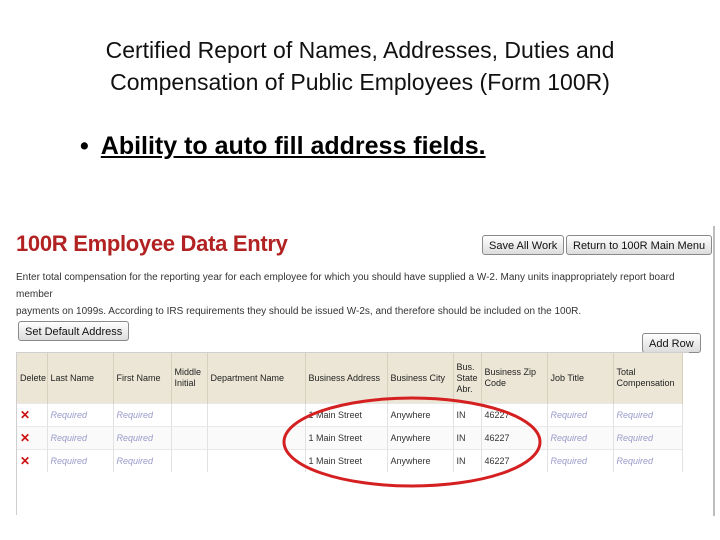 Image resolution: width=720 pixels, height=540 pixels. What do you see at coordinates (293, 146) in the screenshot?
I see `bullet-text: Ability to auto fill address fields.` at bounding box center [293, 146].